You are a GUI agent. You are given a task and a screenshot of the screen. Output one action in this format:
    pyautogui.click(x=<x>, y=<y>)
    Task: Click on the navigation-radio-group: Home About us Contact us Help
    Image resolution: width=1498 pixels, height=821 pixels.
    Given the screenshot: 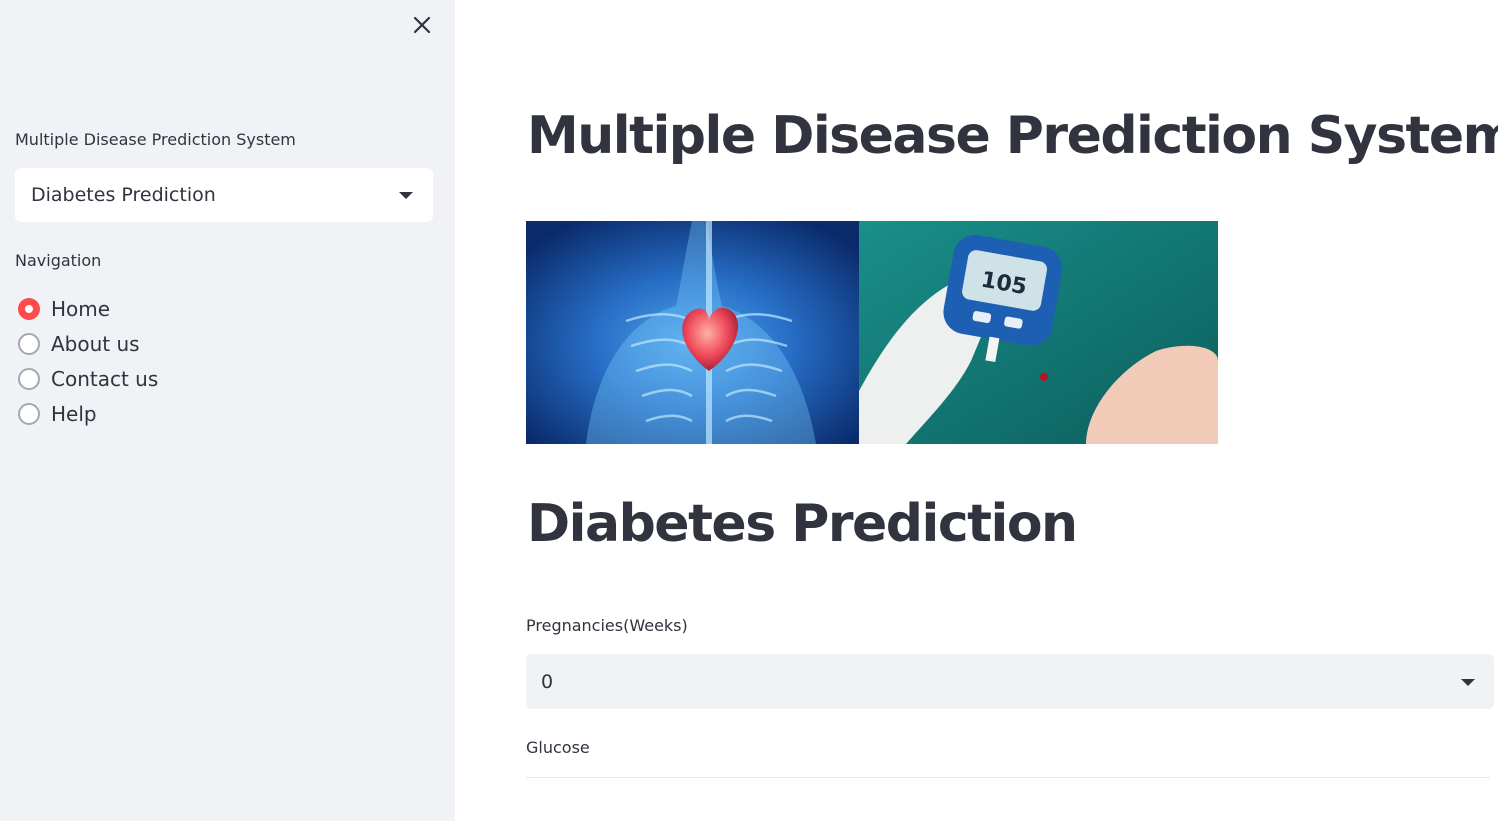 What is the action you would take?
    pyautogui.click(x=88, y=361)
    